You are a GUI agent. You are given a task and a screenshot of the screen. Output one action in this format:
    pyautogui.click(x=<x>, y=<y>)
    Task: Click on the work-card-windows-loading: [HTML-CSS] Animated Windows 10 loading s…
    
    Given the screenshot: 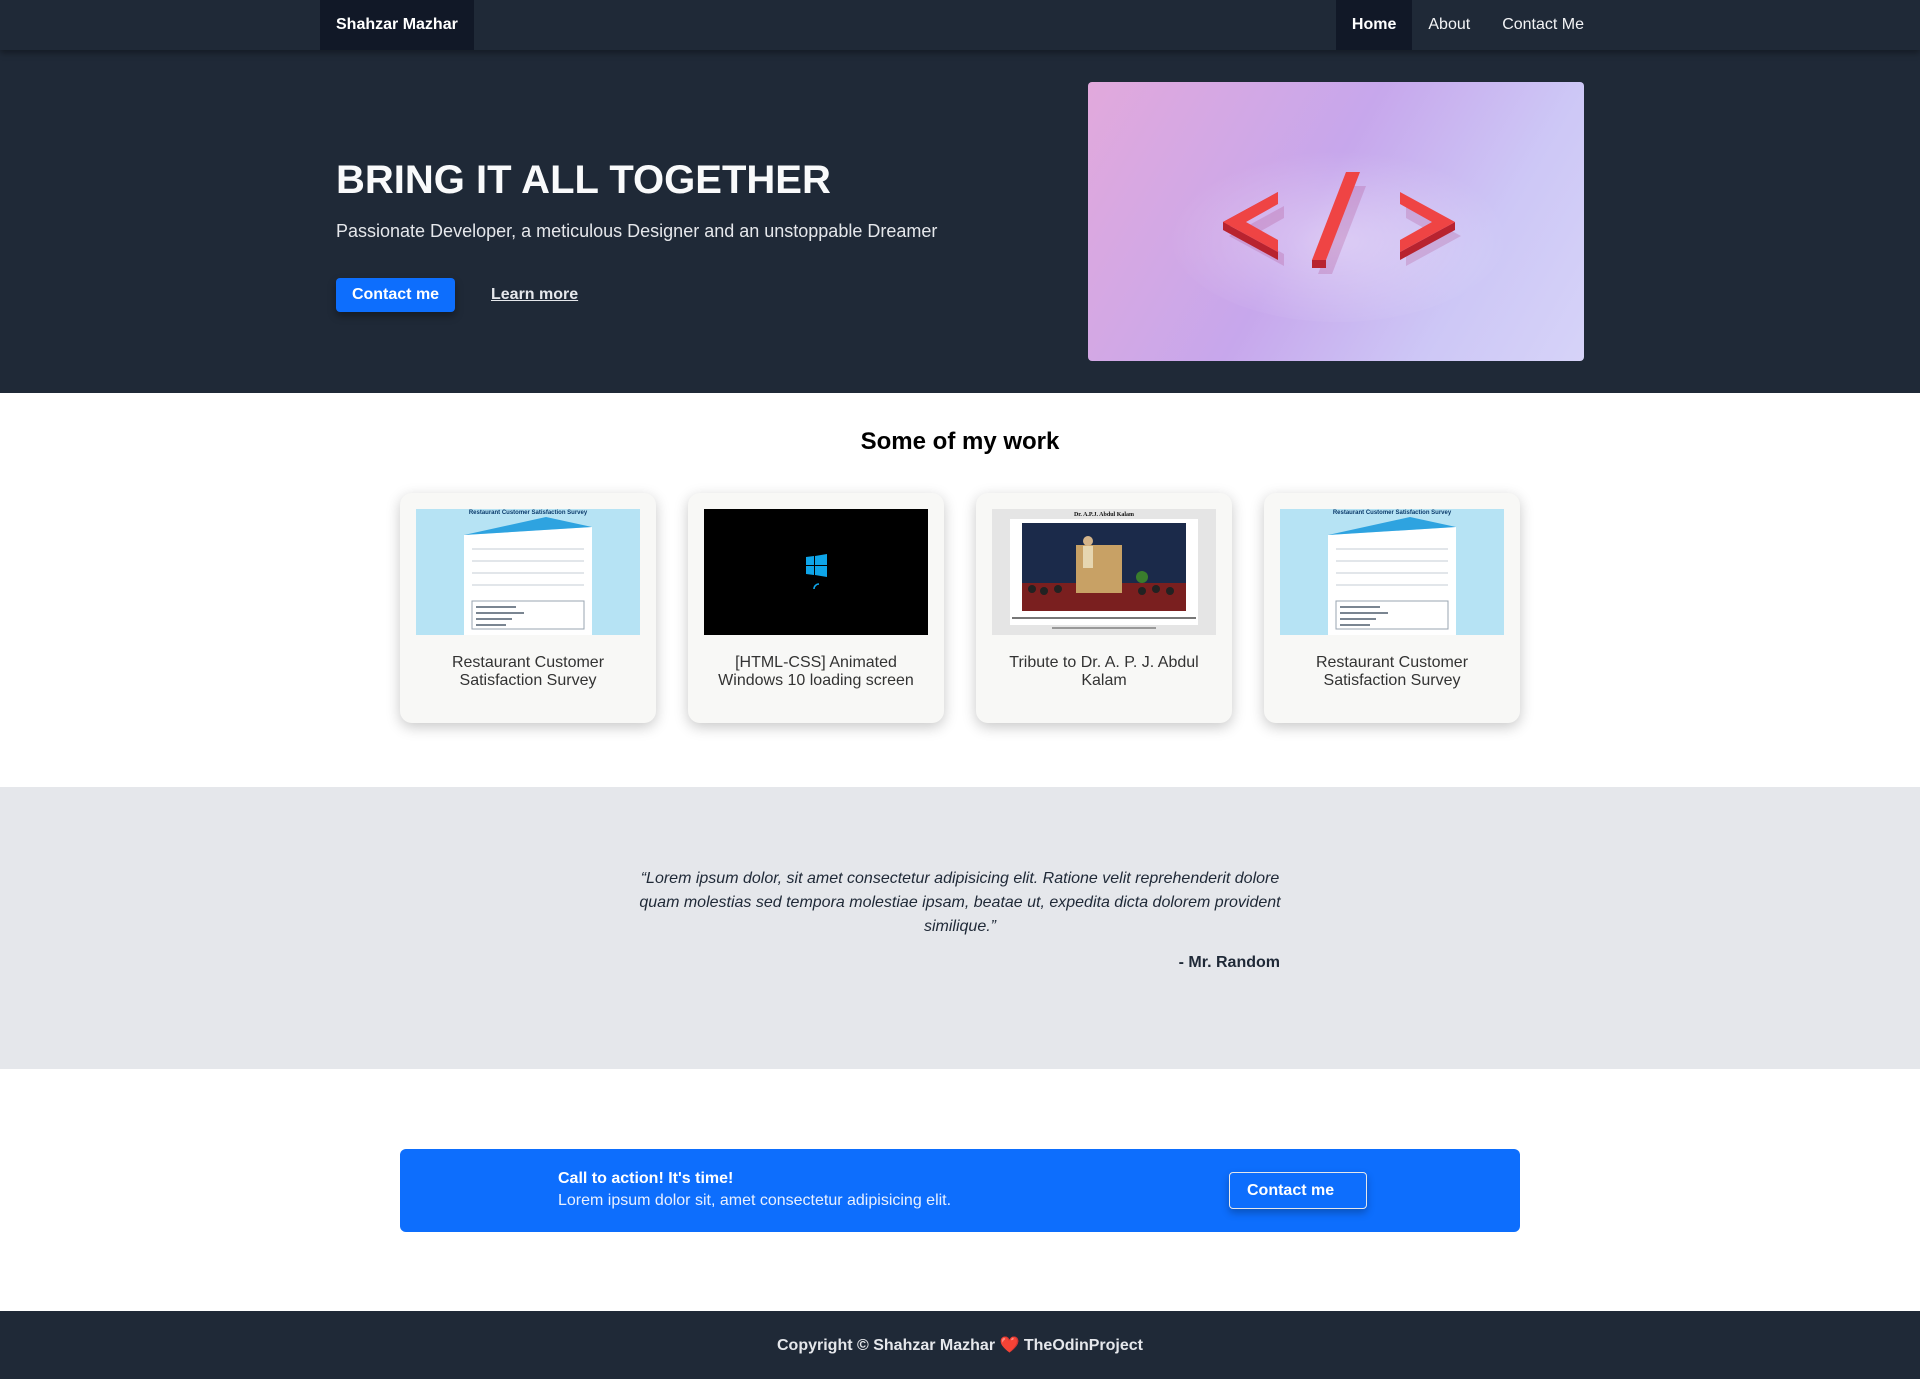 What is the action you would take?
    pyautogui.click(x=816, y=608)
    